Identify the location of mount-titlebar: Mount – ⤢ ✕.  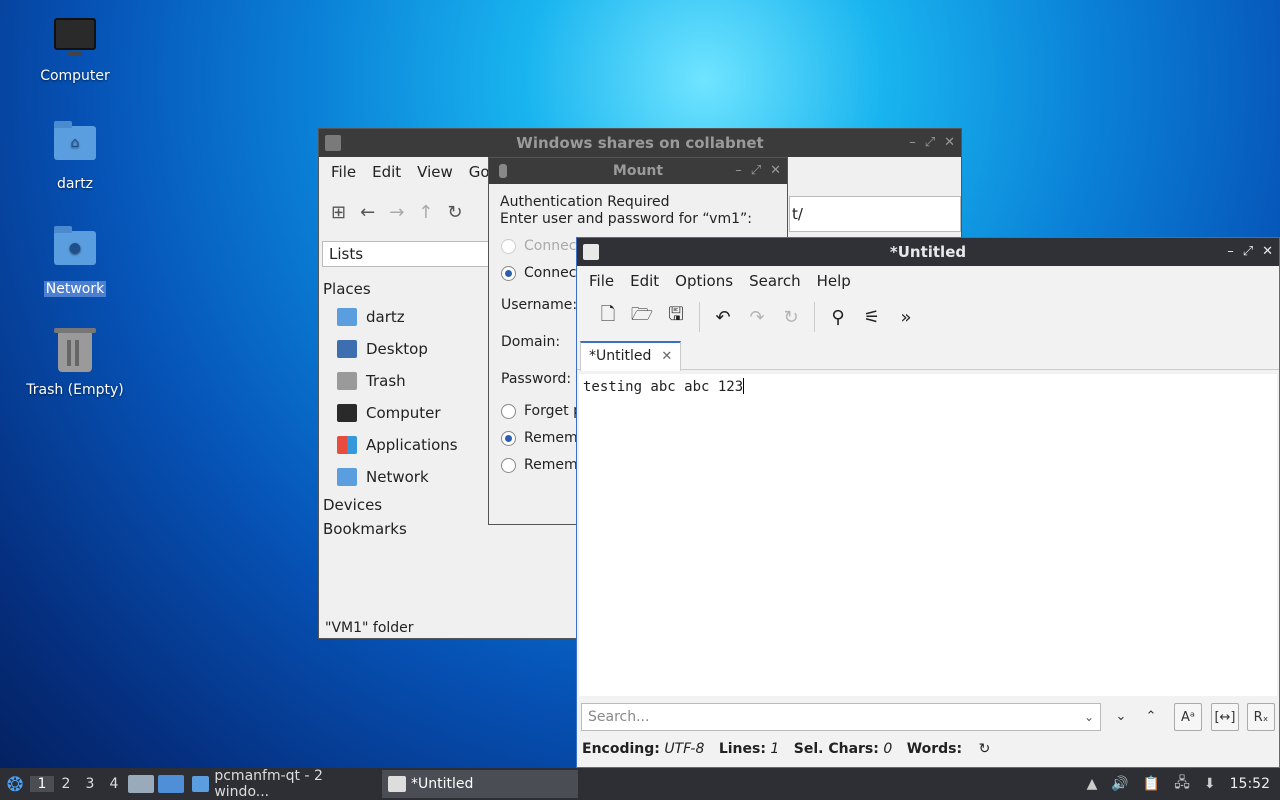
(638, 171).